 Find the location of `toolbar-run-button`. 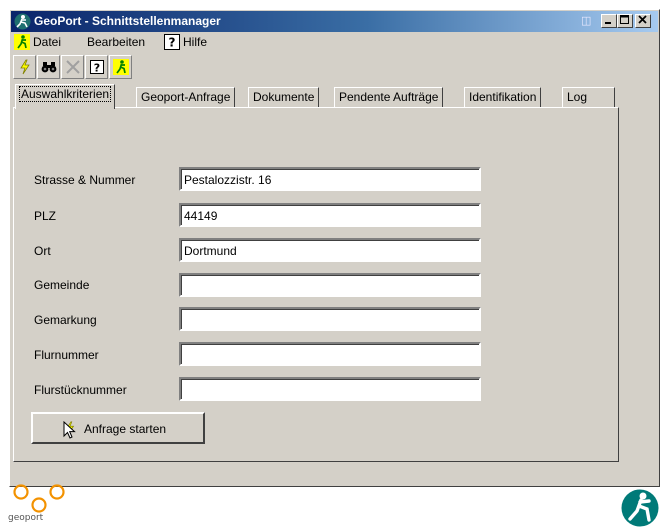

toolbar-run-button is located at coordinates (120, 67).